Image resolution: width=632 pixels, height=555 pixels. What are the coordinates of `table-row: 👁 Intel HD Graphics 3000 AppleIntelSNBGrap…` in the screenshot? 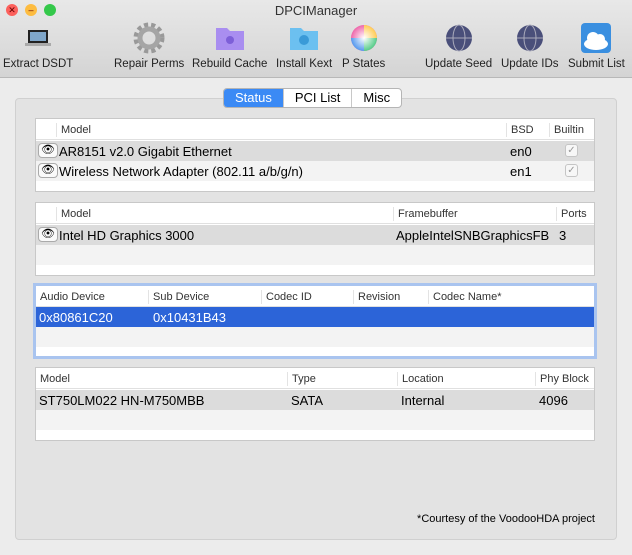 It's located at (315, 235).